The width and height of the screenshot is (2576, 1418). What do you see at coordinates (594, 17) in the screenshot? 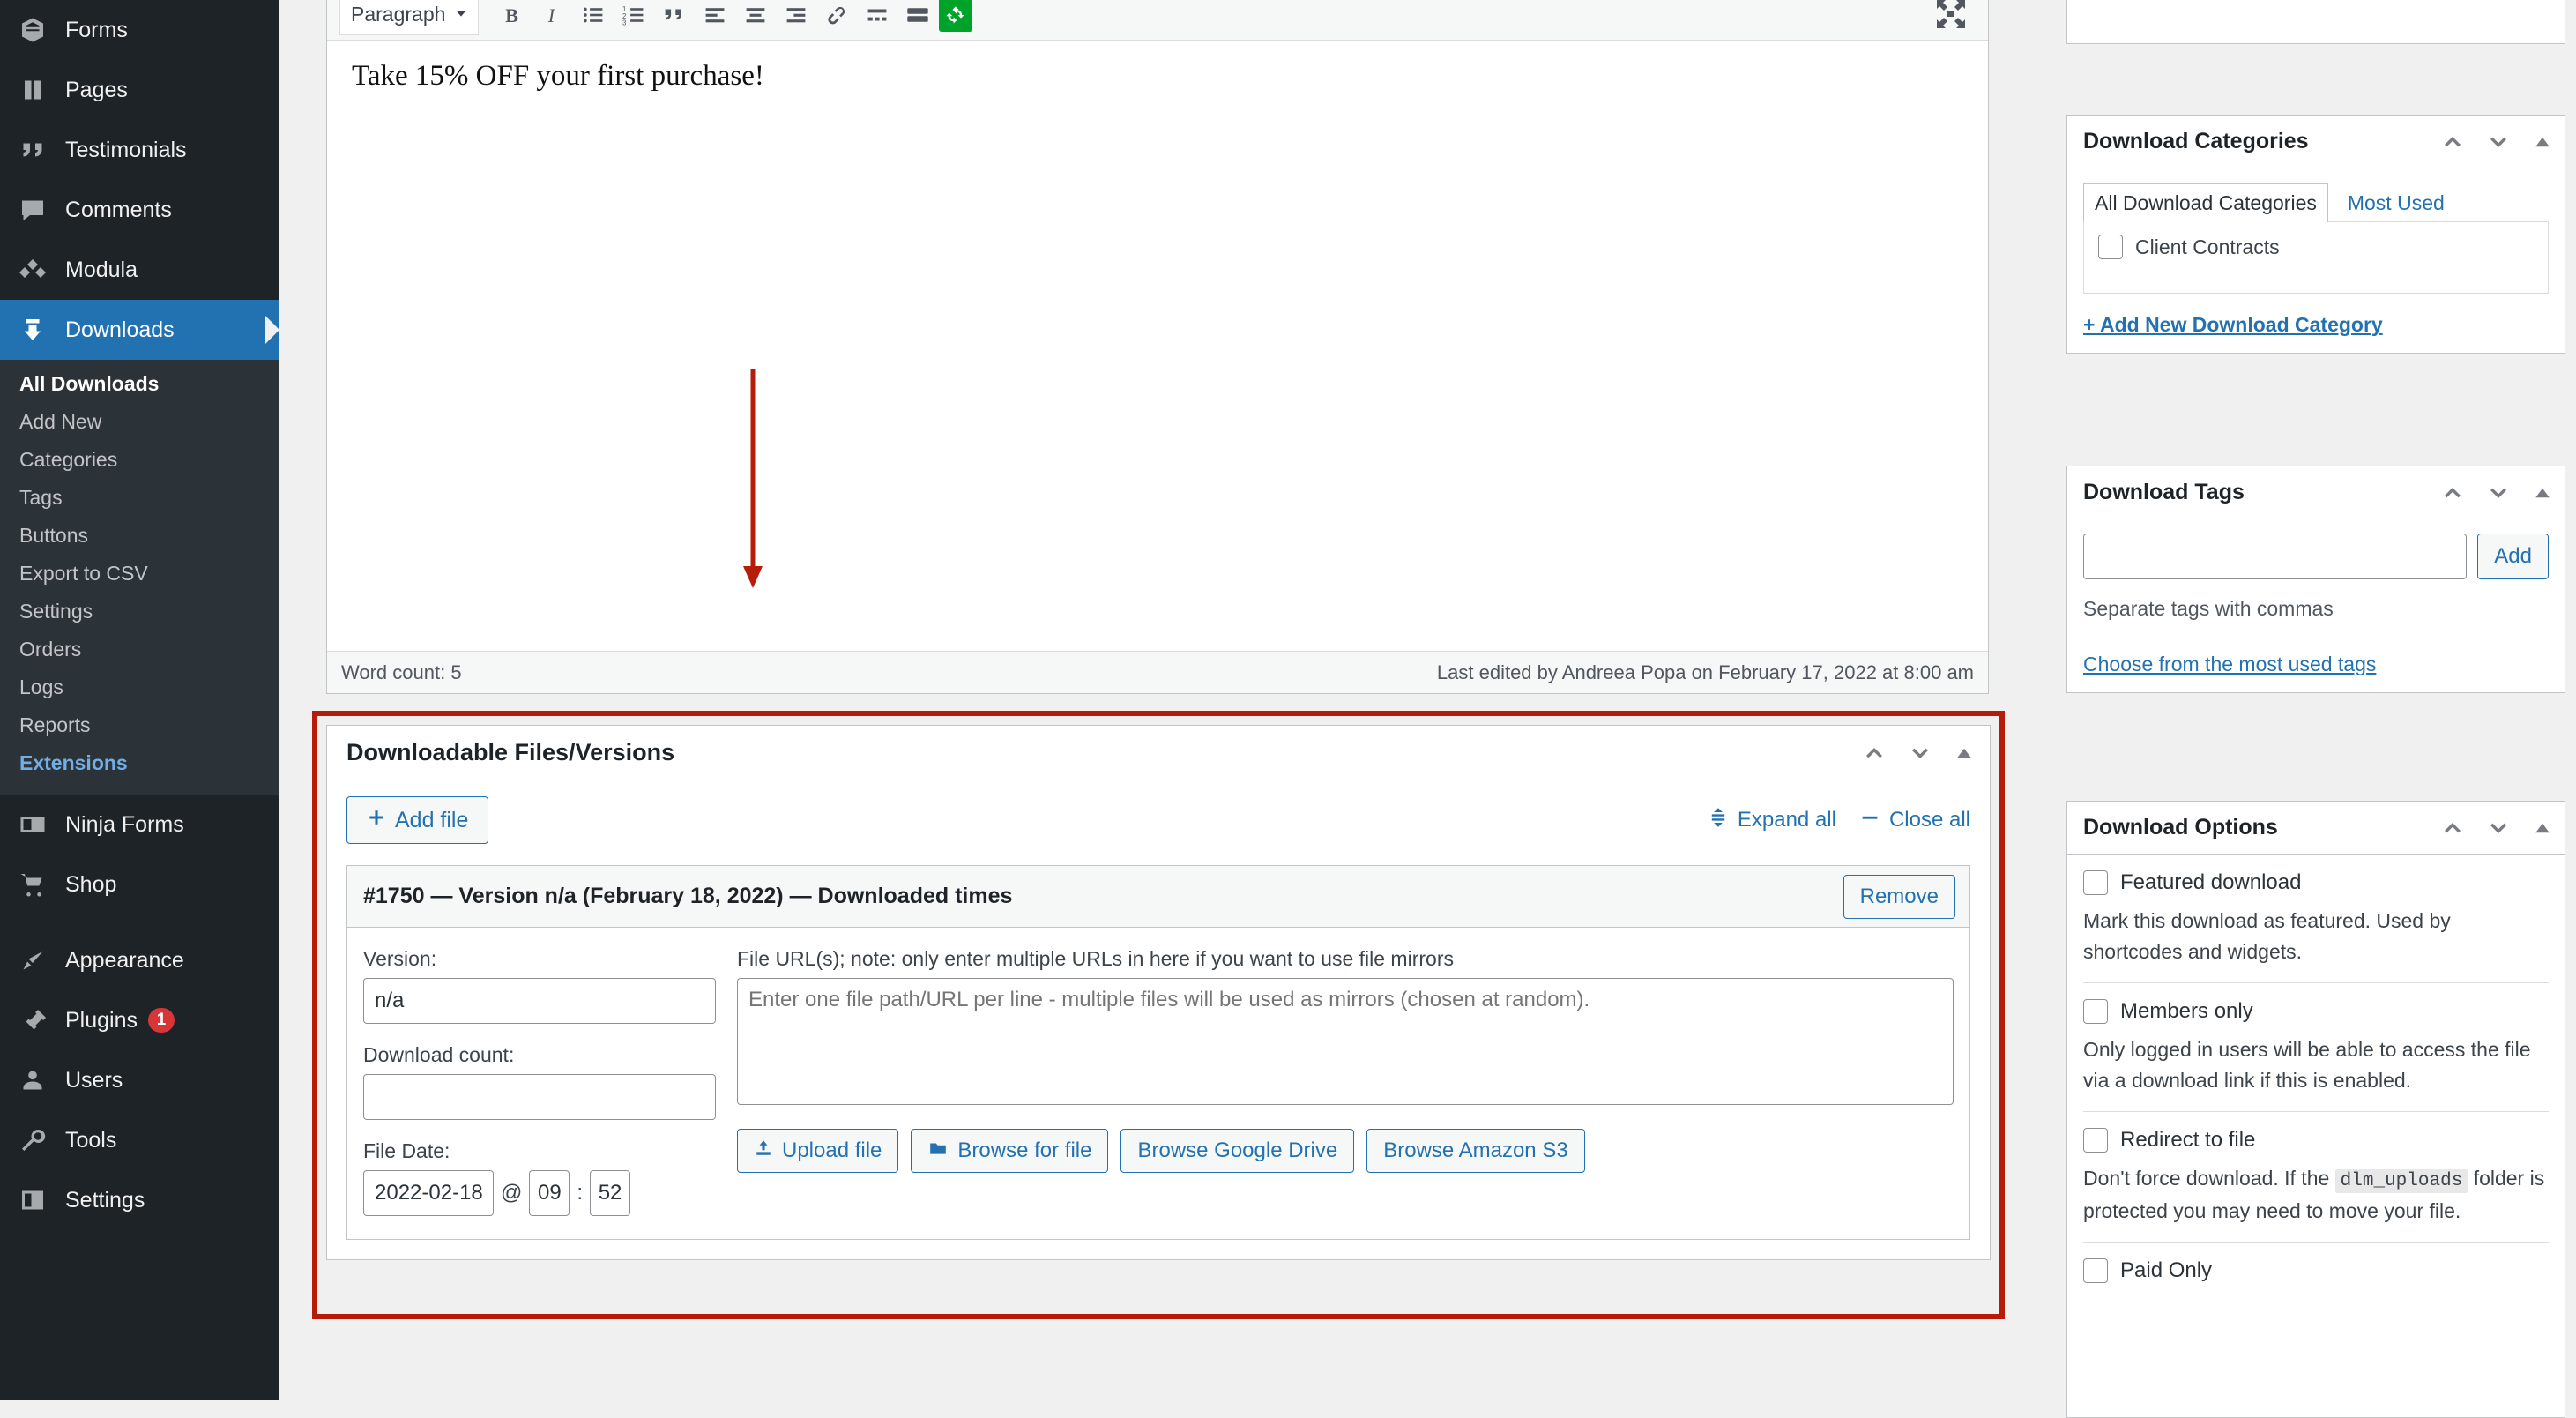
I see `bulleted-list-icon` at bounding box center [594, 17].